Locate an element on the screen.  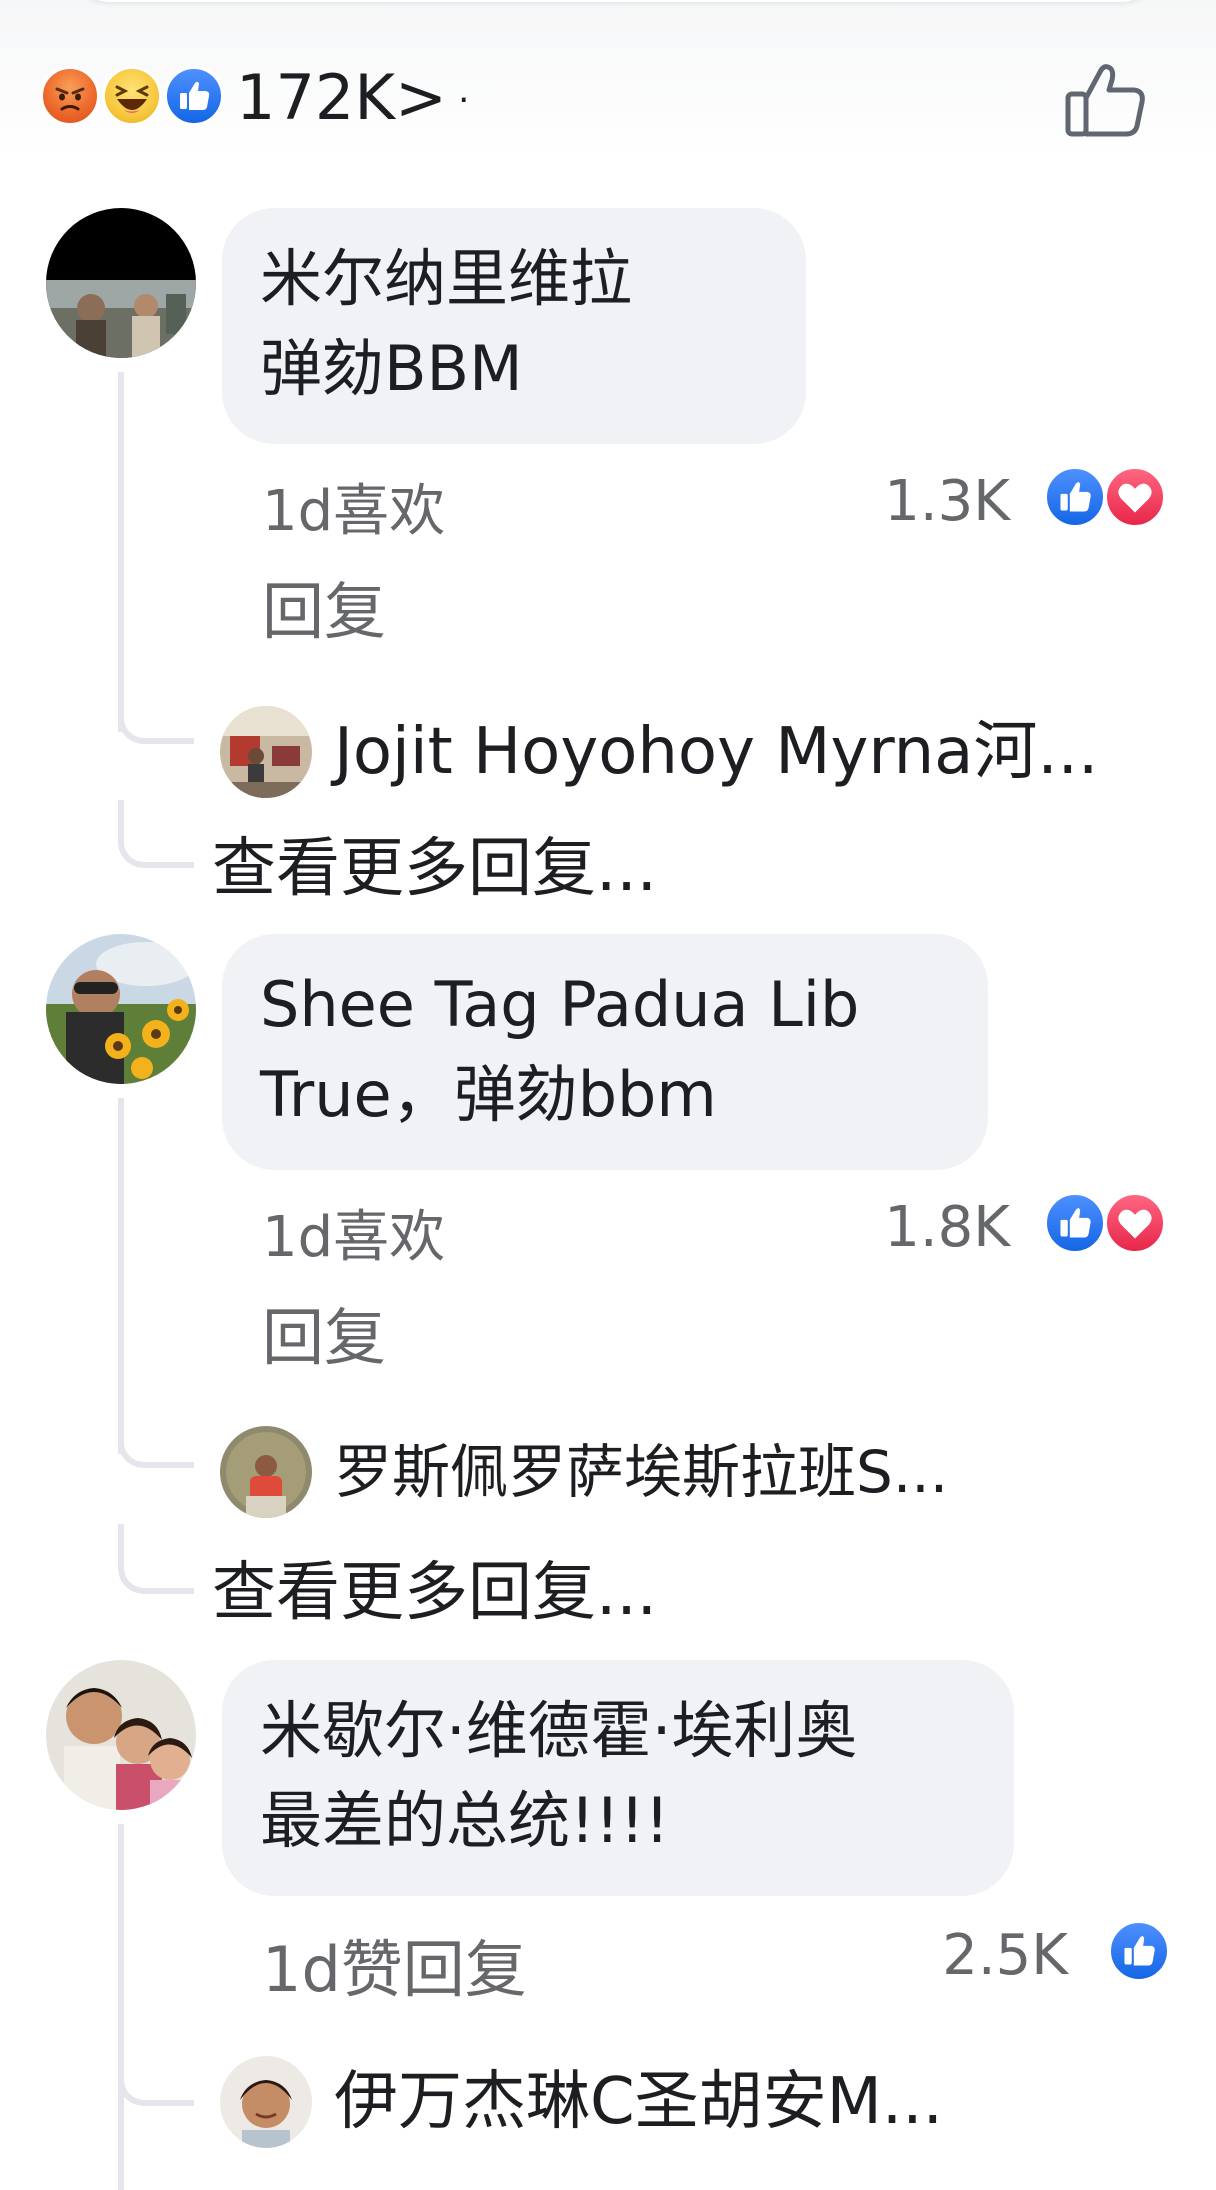
reaction-summary: 172K> · is located at coordinates (610, 98).